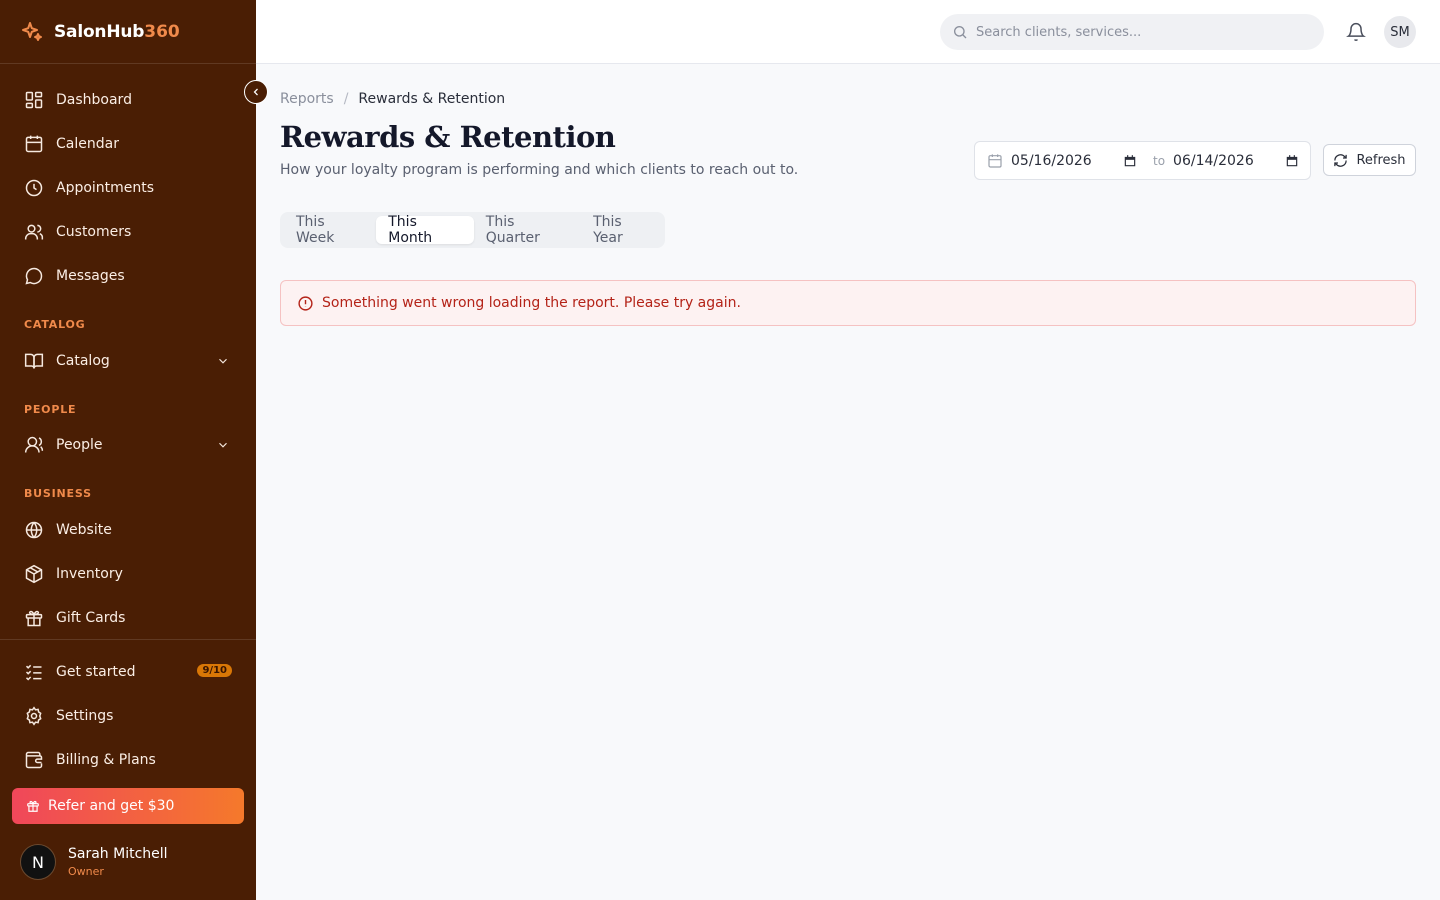 The width and height of the screenshot is (1440, 900). I want to click on tab-this-quarter: This Quarter, so click(527, 230).